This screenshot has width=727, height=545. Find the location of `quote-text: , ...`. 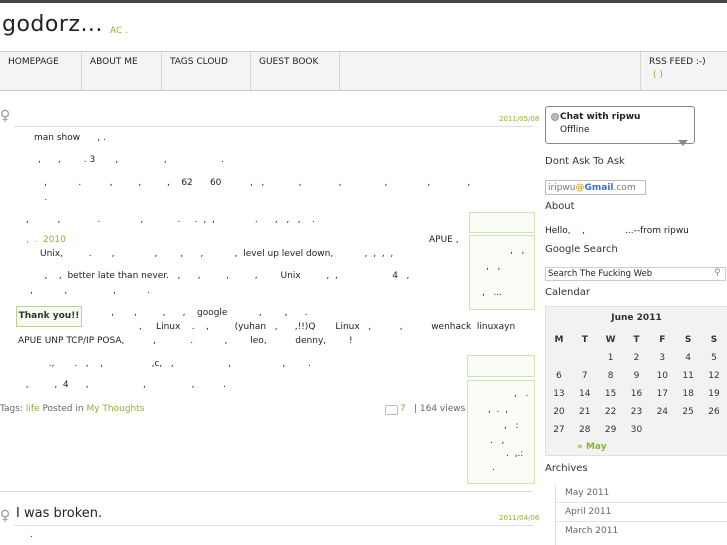

quote-text: , ... is located at coordinates (492, 293).